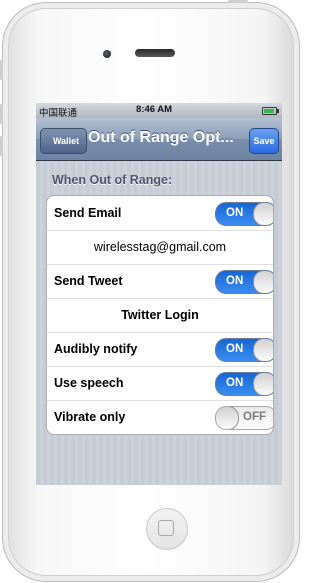  Describe the element at coordinates (244, 418) in the screenshot. I see `vibrate-only-toggle: OFF` at that location.